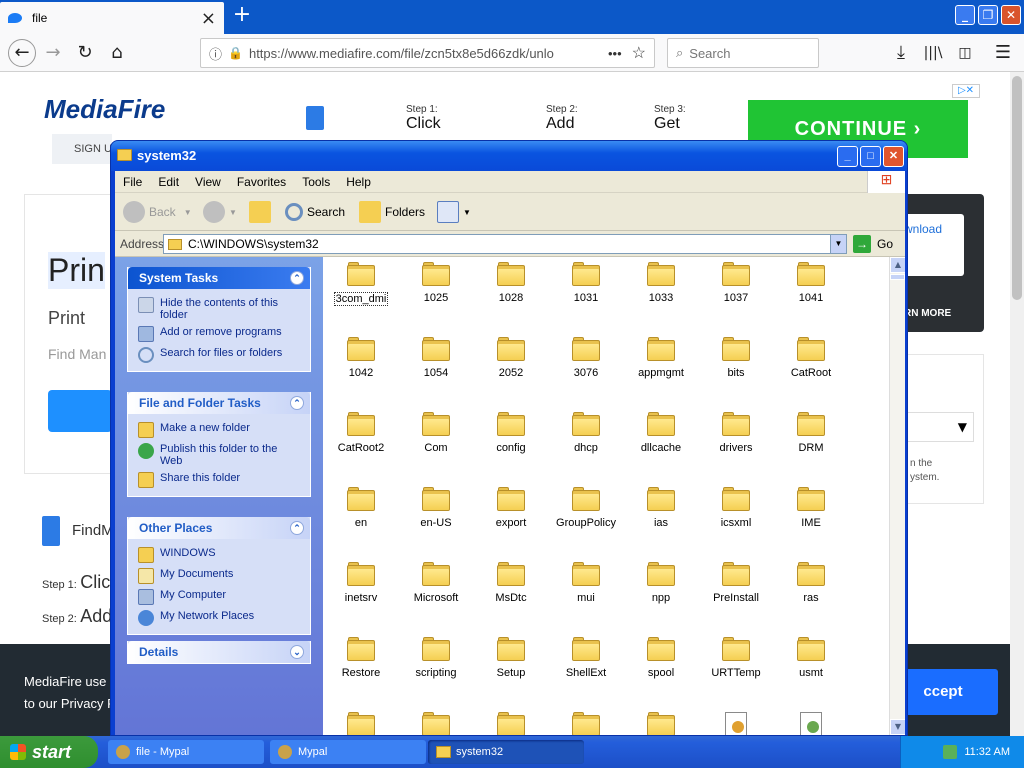 Image resolution: width=1024 pixels, height=768 pixels. I want to click on info-icon: ⓘ, so click(215, 53).